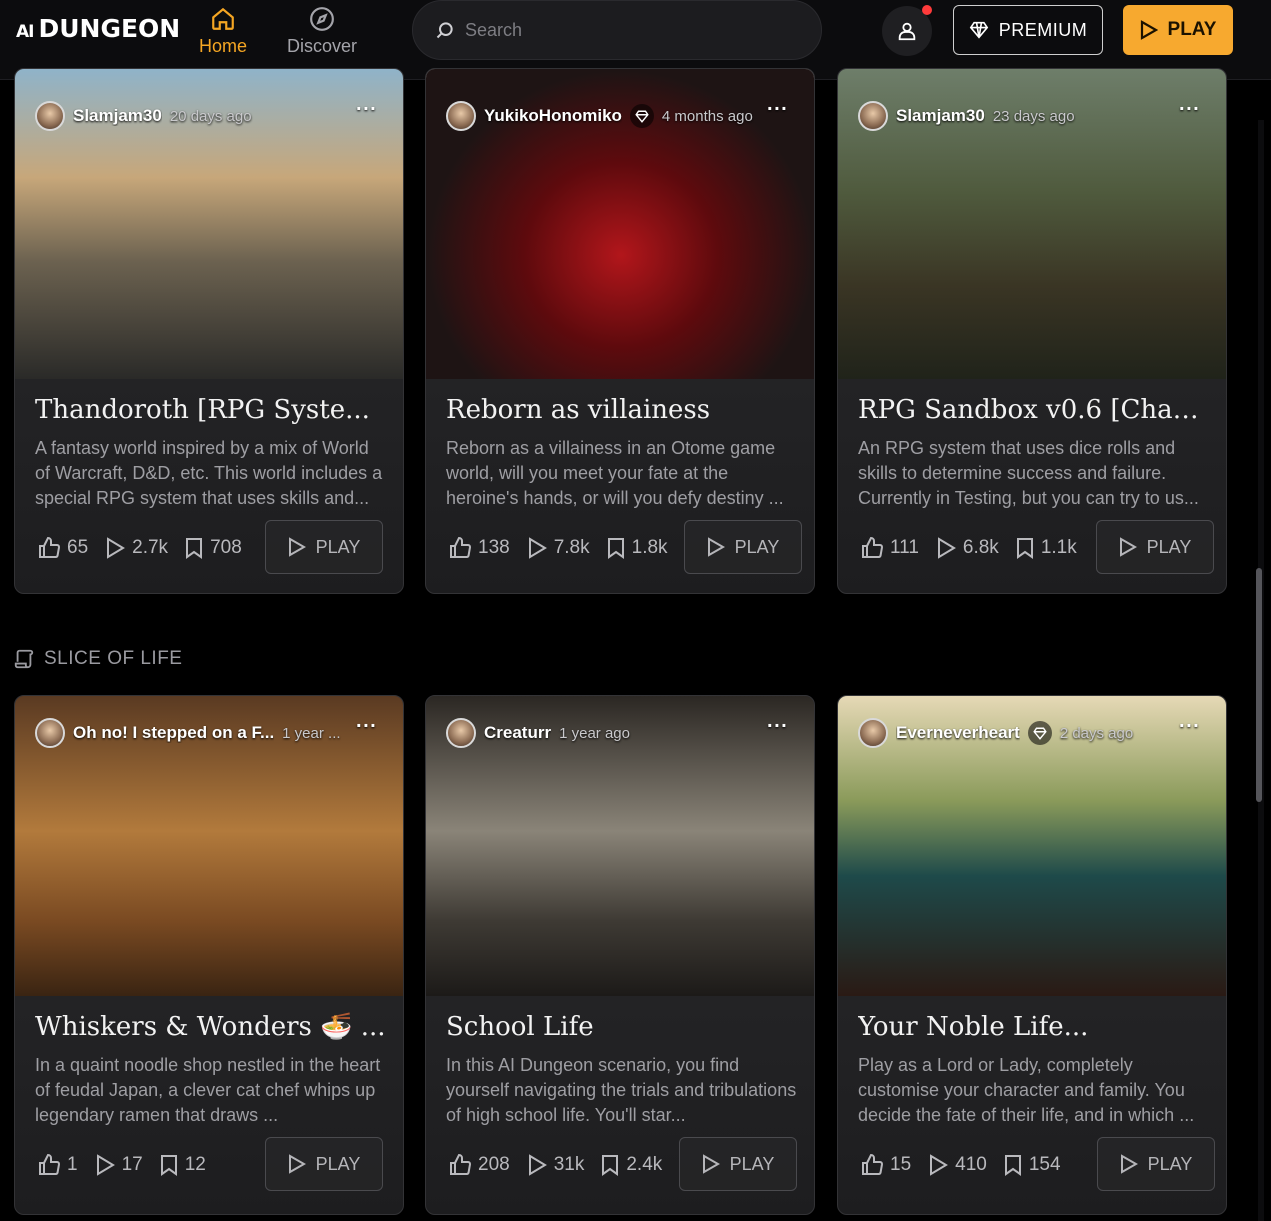  Describe the element at coordinates (49, 547) in the screenshot. I see `thumbs-up-icon` at that location.